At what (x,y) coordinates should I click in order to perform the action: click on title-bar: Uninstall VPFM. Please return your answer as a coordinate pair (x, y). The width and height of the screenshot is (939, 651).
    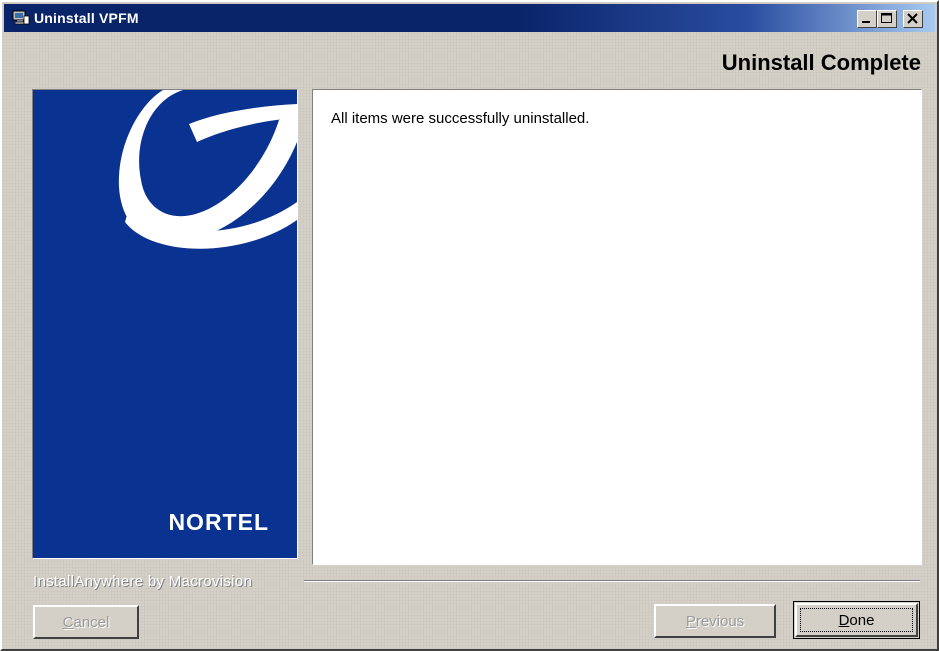
    Looking at the image, I should click on (469, 18).